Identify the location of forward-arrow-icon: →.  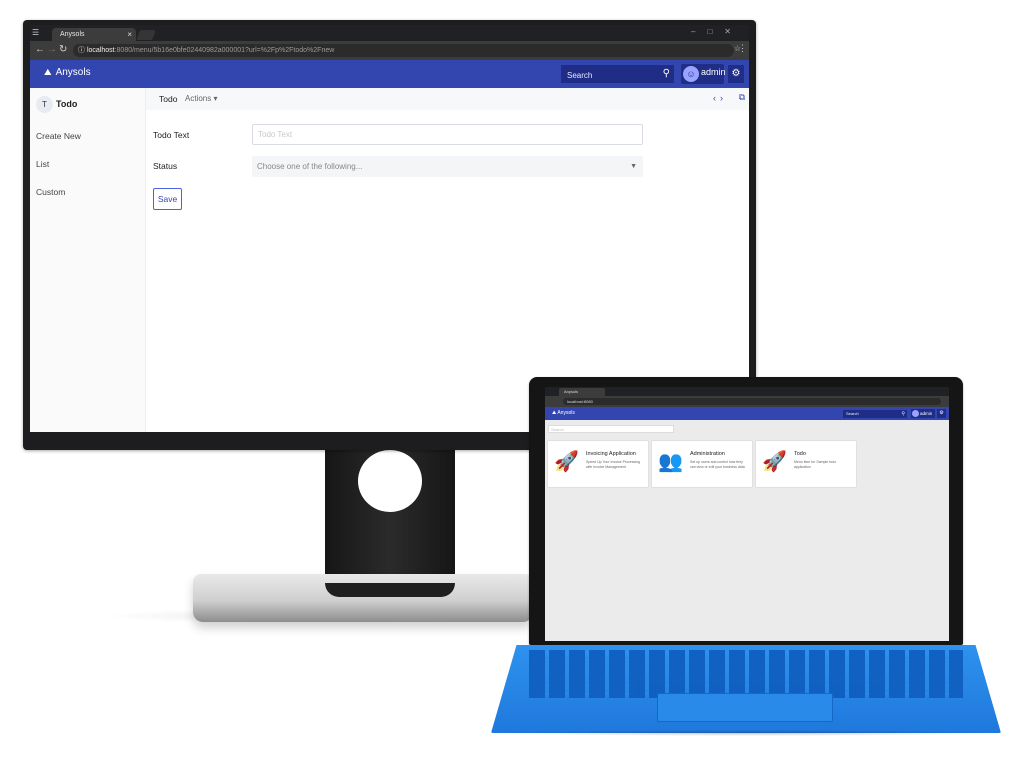
(52, 50).